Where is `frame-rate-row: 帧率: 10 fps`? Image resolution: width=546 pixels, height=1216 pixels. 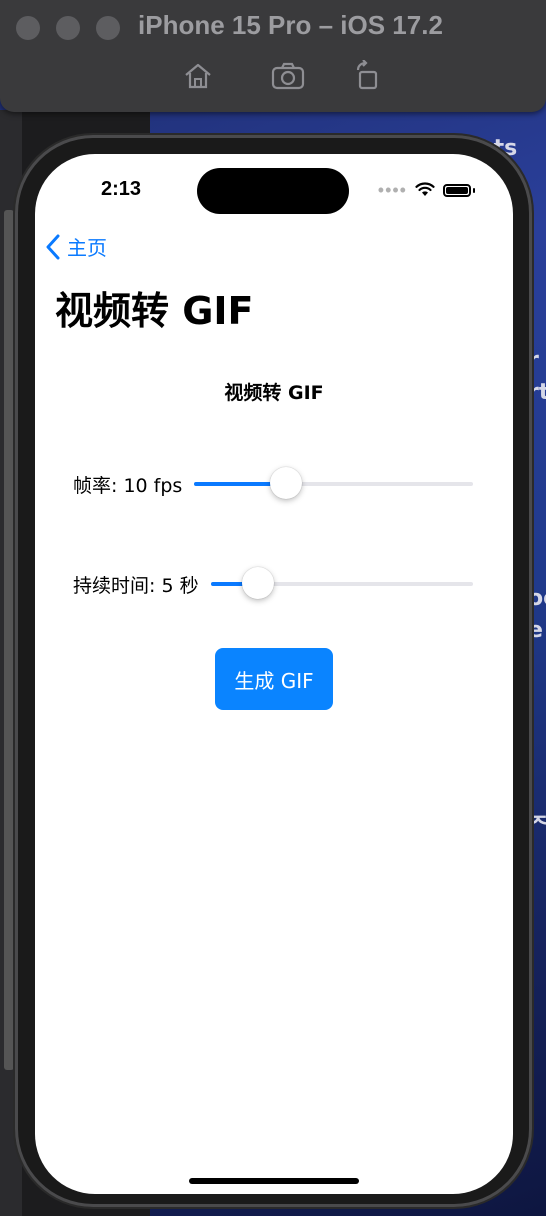 frame-rate-row: 帧率: 10 fps is located at coordinates (273, 483).